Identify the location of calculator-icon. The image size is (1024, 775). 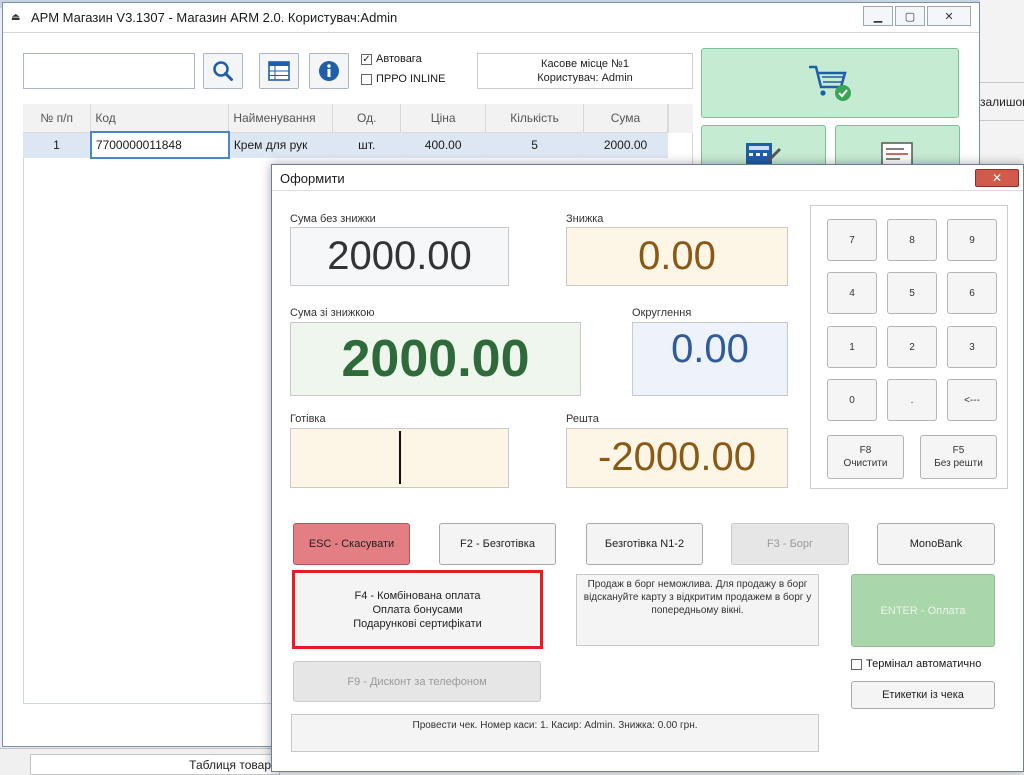
(763, 154).